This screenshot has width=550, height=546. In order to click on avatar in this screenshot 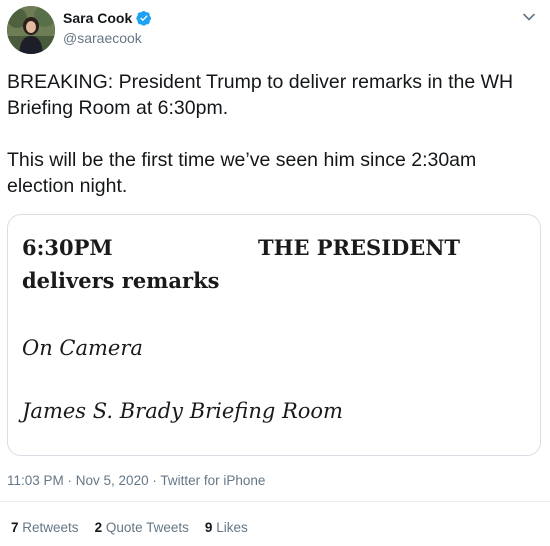, I will do `click(31, 30)`.